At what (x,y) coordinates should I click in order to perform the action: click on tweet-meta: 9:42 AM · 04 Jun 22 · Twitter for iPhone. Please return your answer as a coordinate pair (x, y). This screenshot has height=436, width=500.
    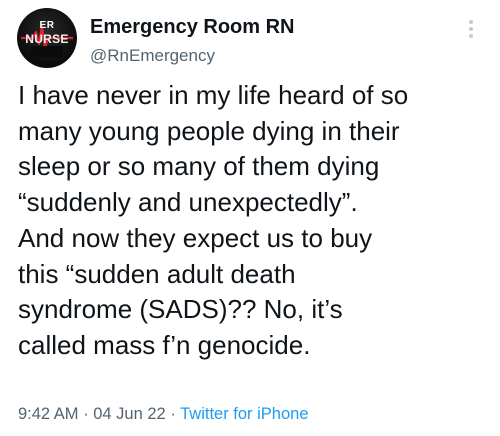
    Looking at the image, I should click on (163, 414).